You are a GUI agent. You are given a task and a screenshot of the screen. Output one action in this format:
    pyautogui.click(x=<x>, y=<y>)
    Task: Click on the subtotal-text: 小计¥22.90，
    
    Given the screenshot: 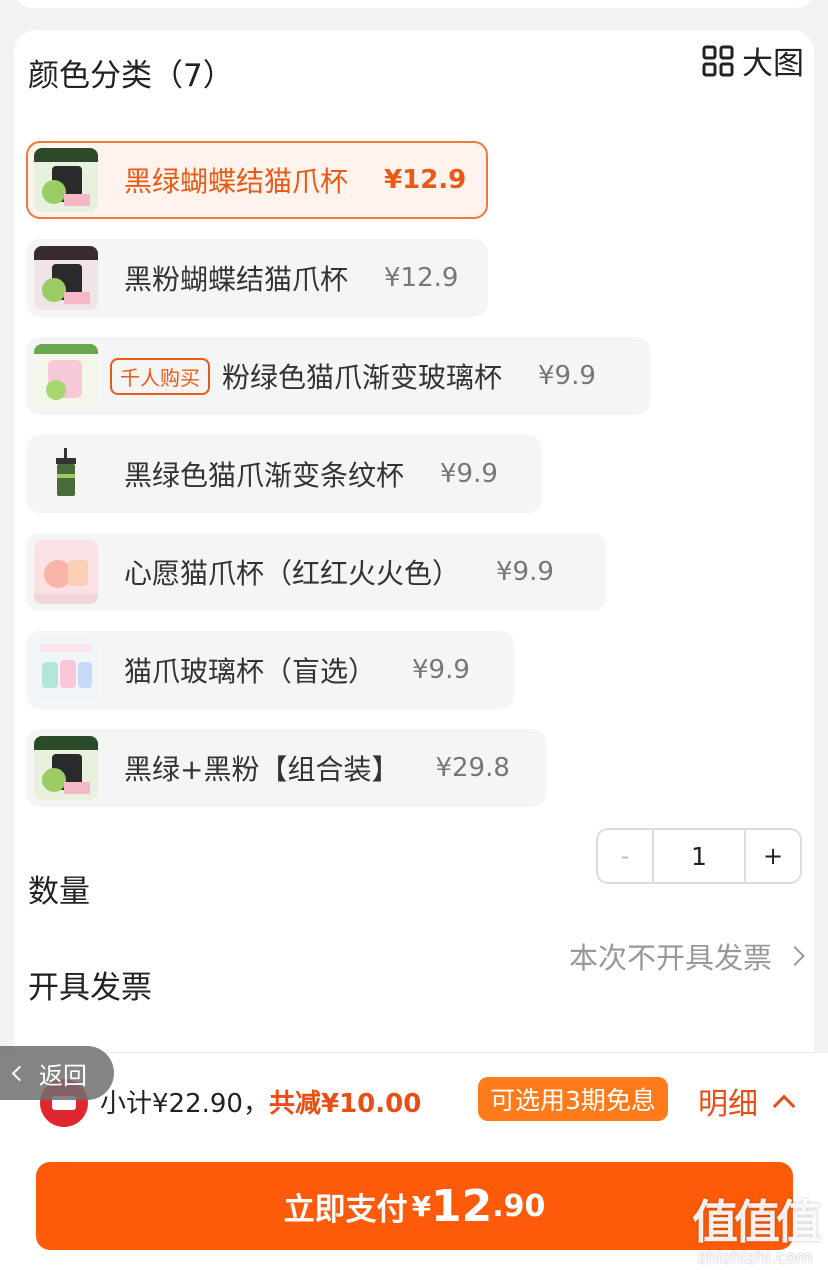 What is the action you would take?
    pyautogui.click(x=184, y=1104)
    